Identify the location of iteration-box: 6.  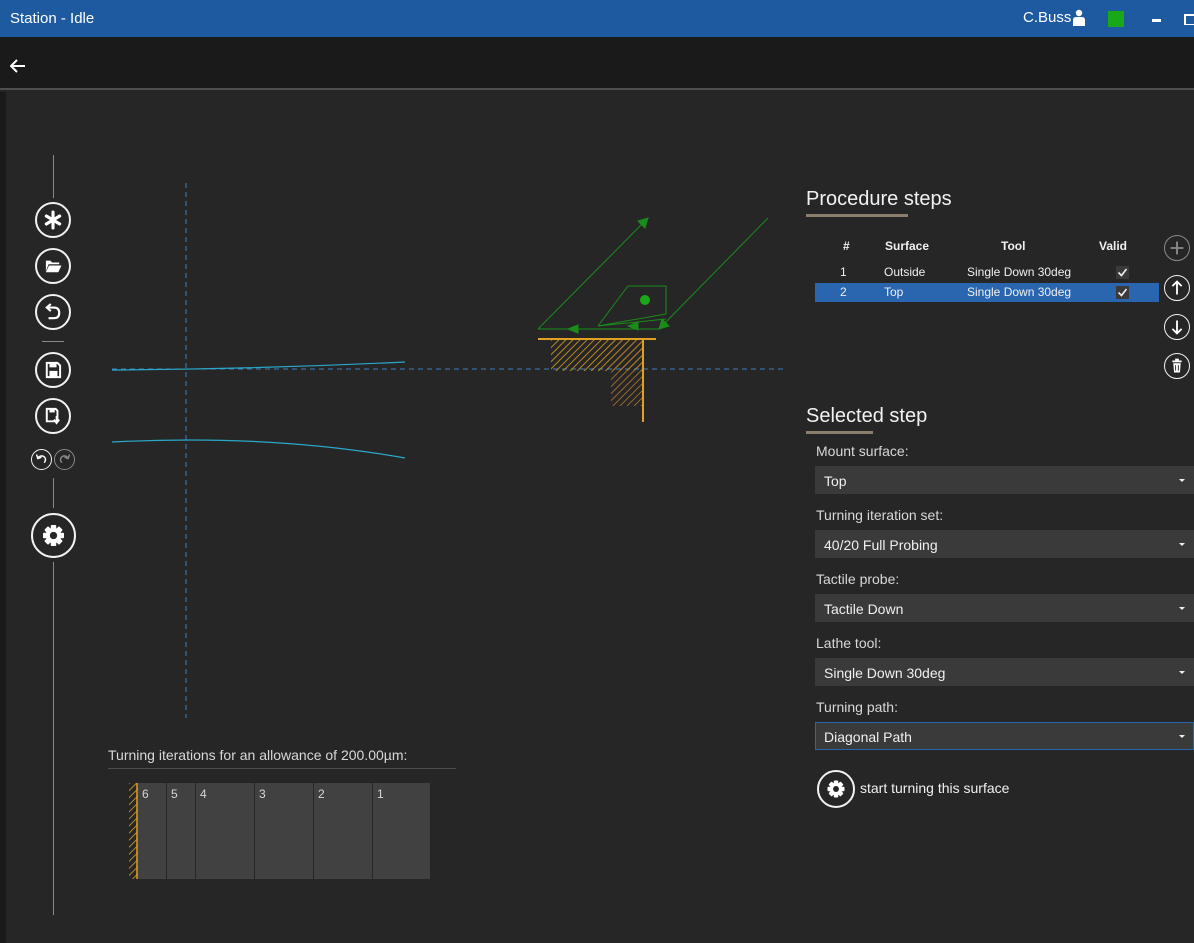
(152, 831).